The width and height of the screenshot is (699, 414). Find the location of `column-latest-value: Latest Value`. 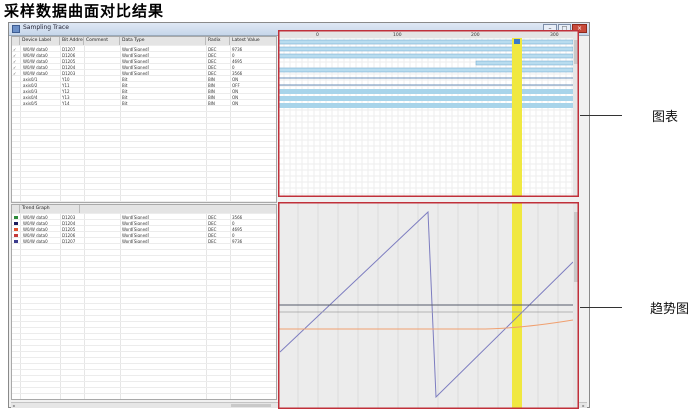

column-latest-value: Latest Value is located at coordinates (253, 41).